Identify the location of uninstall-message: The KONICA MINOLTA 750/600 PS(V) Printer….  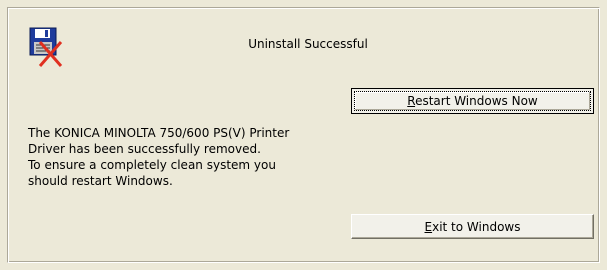
(159, 157).